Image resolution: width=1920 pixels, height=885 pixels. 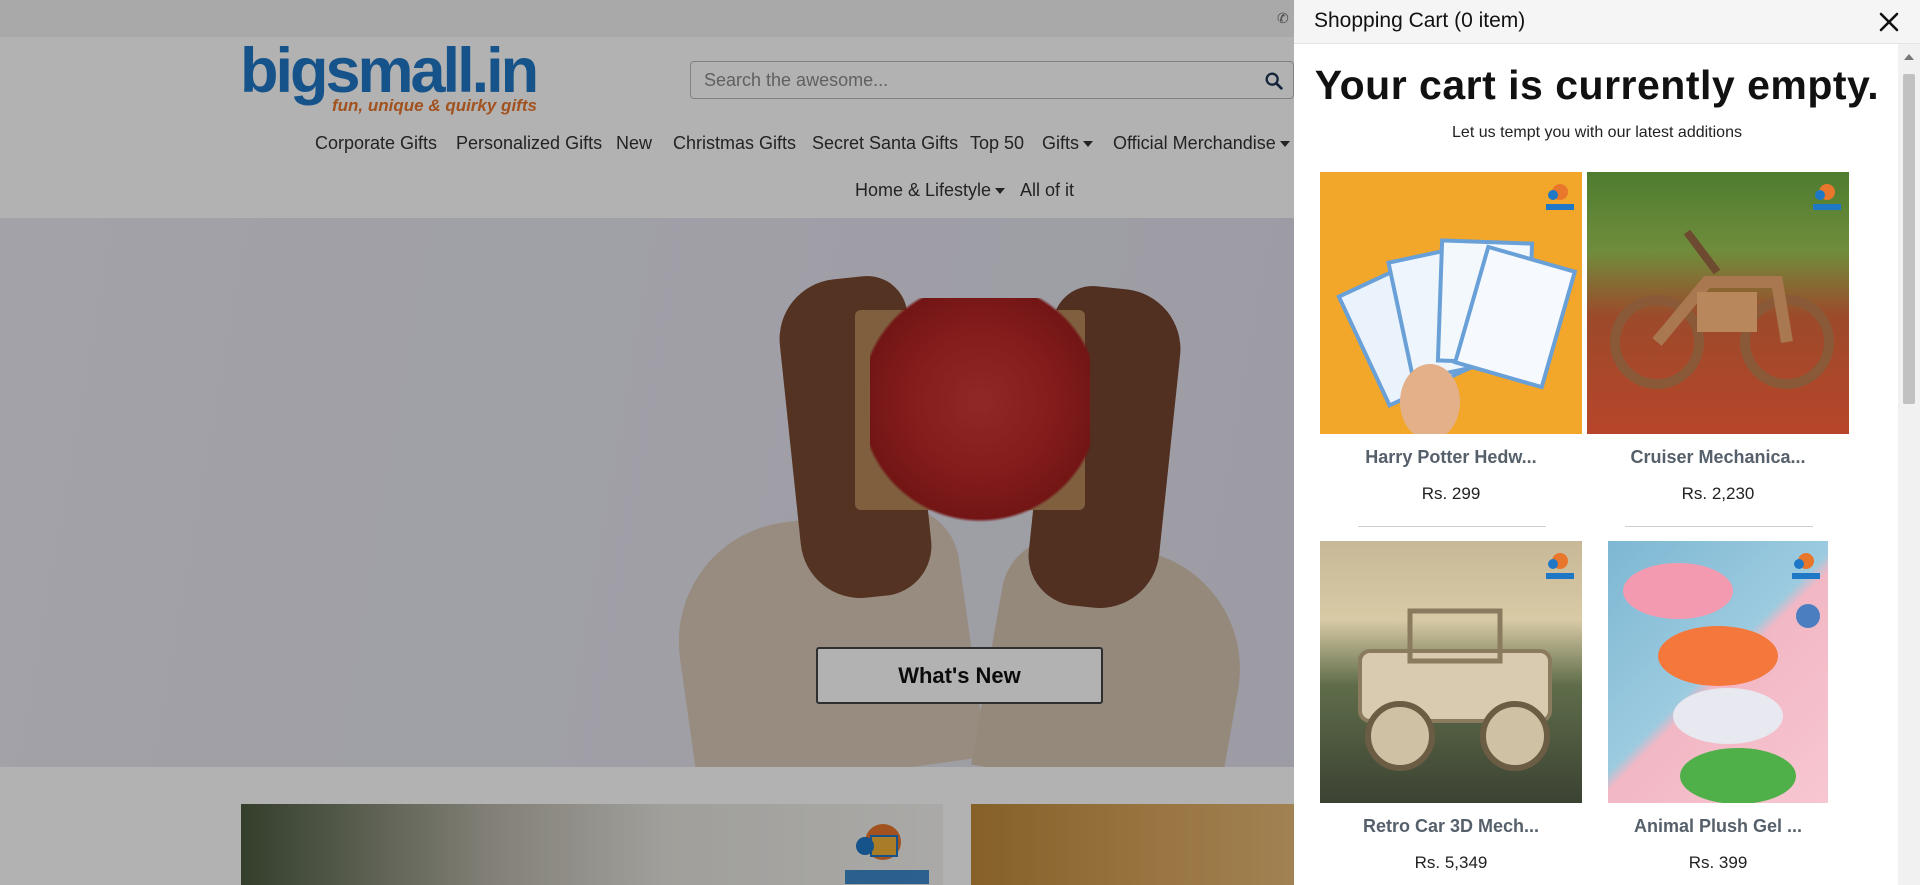 I want to click on cart-empty-message: Your cart is currently empty., so click(x=1597, y=85).